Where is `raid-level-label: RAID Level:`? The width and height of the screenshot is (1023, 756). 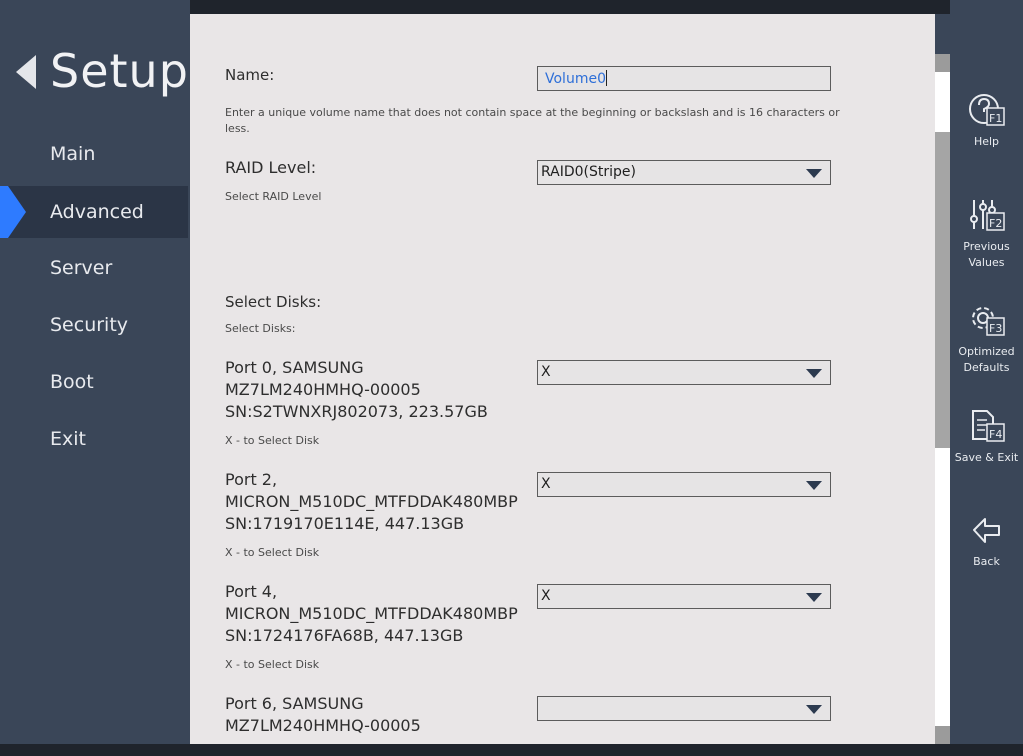
raid-level-label: RAID Level: is located at coordinates (271, 167).